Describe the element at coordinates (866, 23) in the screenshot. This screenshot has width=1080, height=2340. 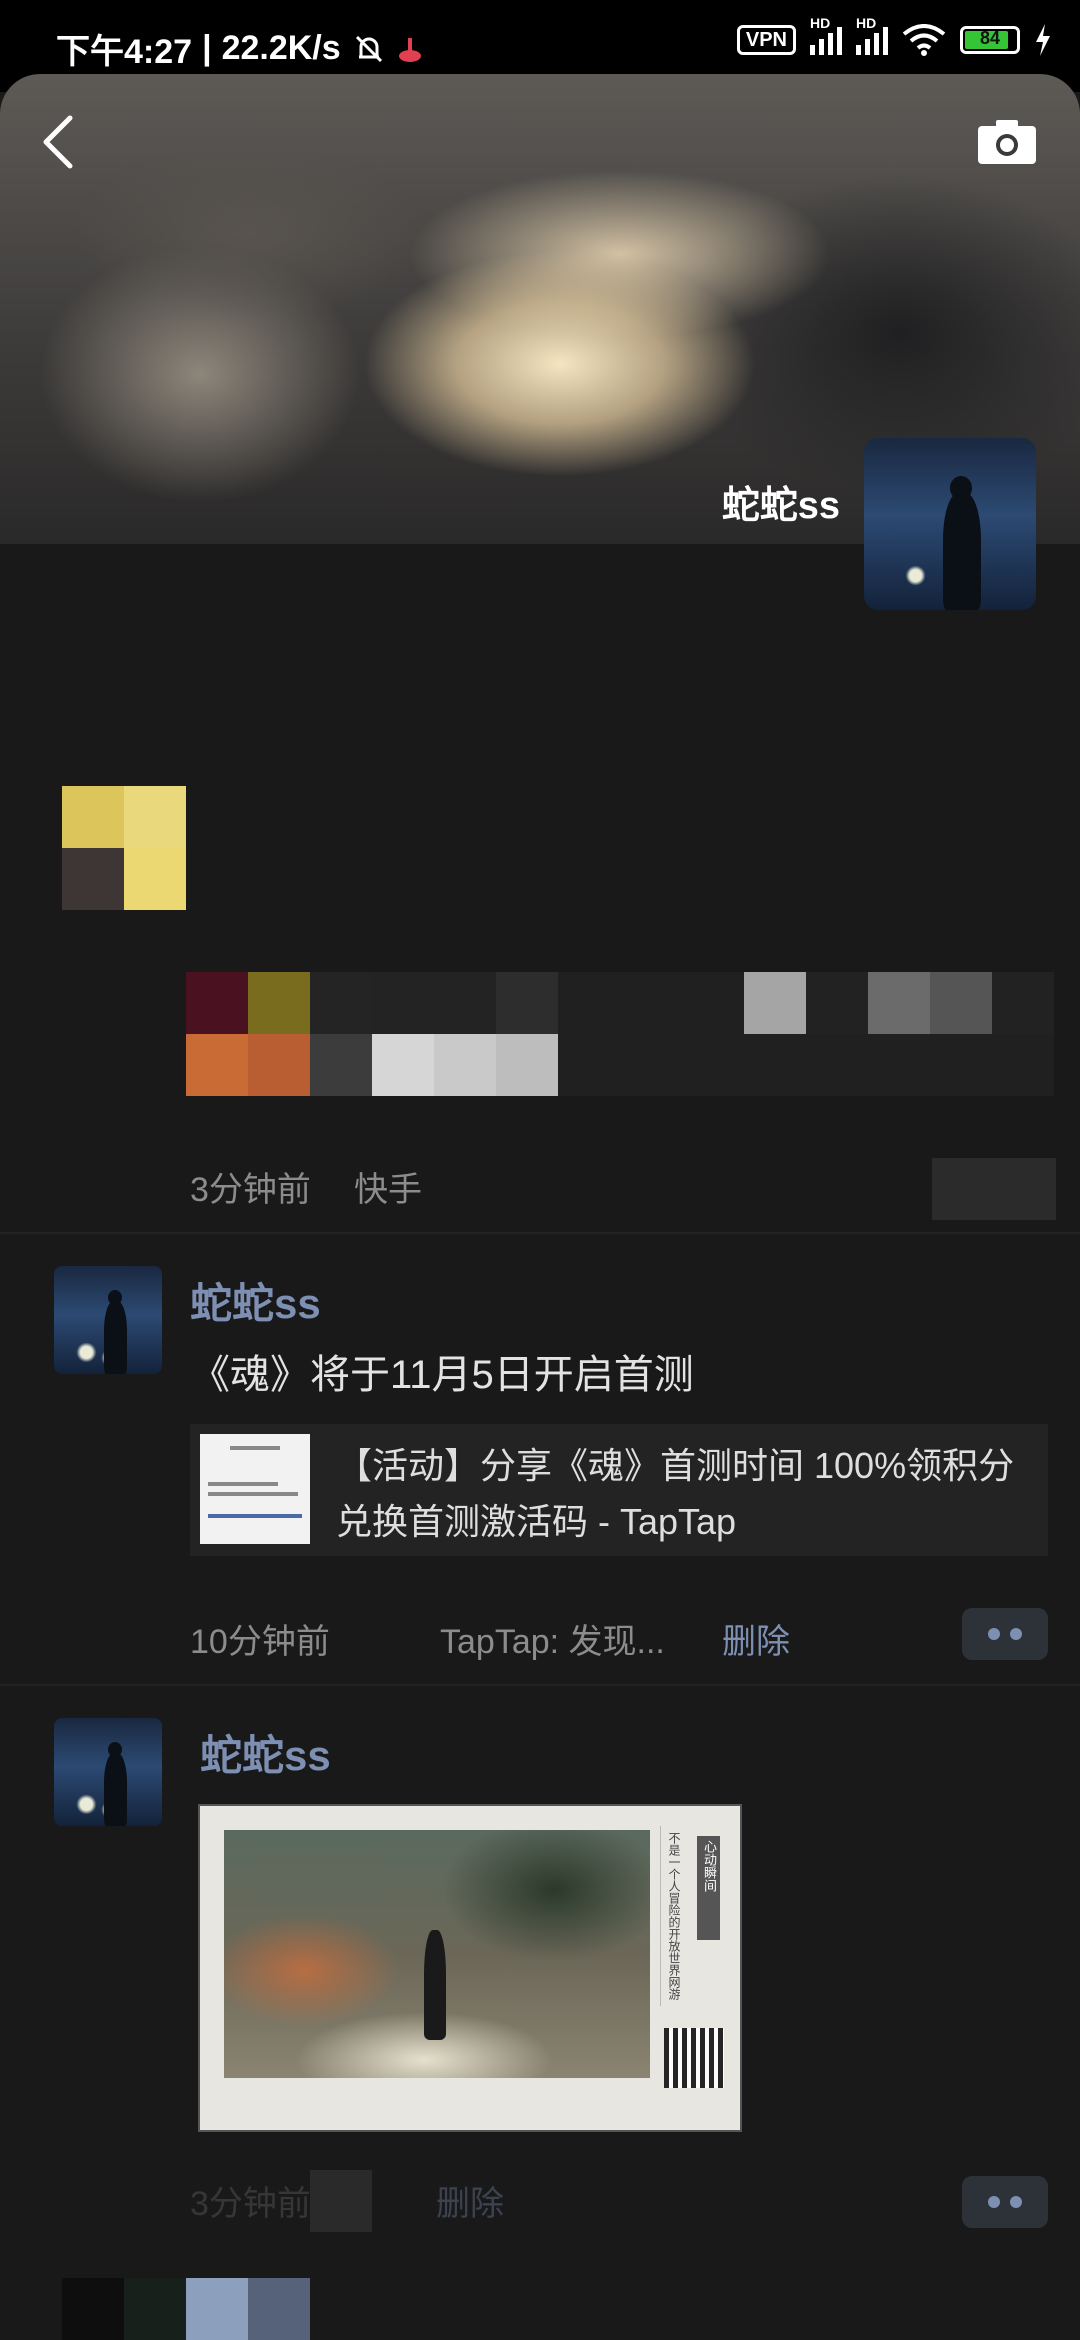
I see `hd-label-2: HD` at that location.